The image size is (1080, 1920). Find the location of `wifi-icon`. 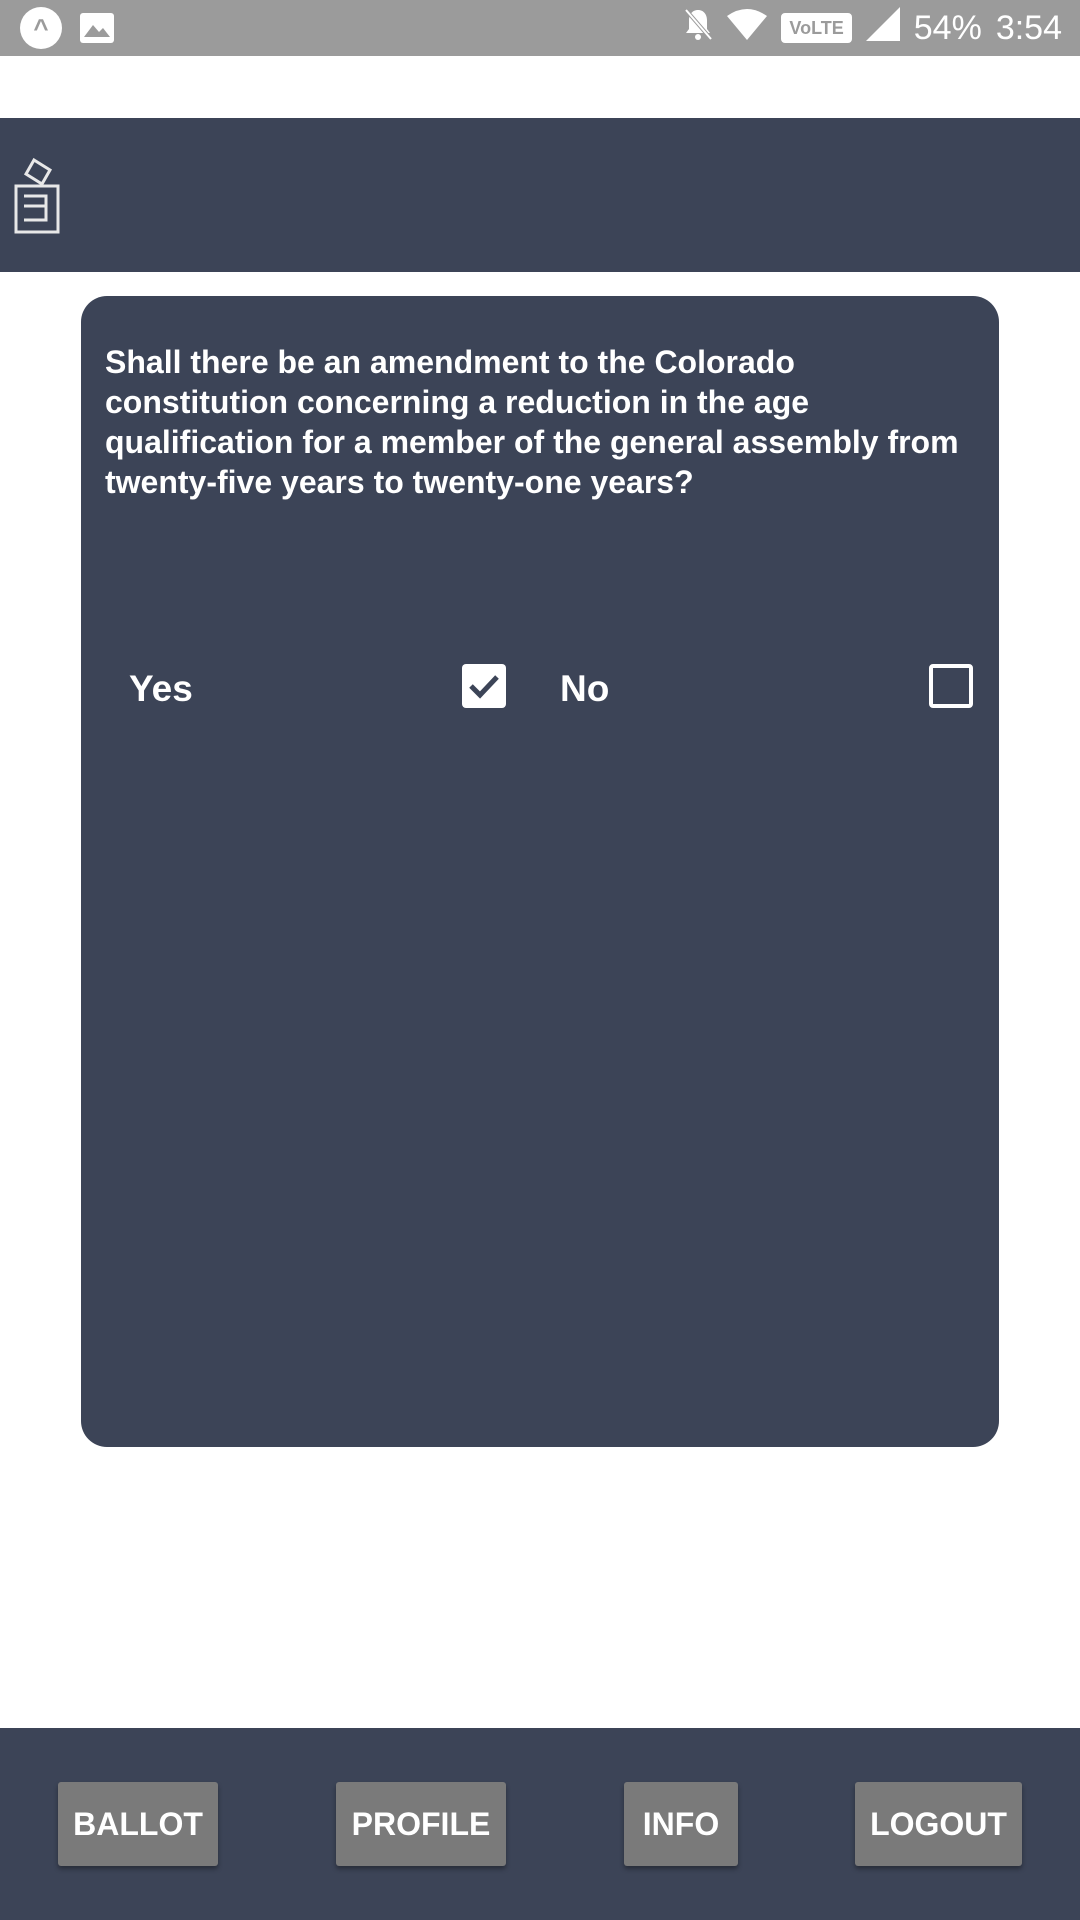

wifi-icon is located at coordinates (747, 28).